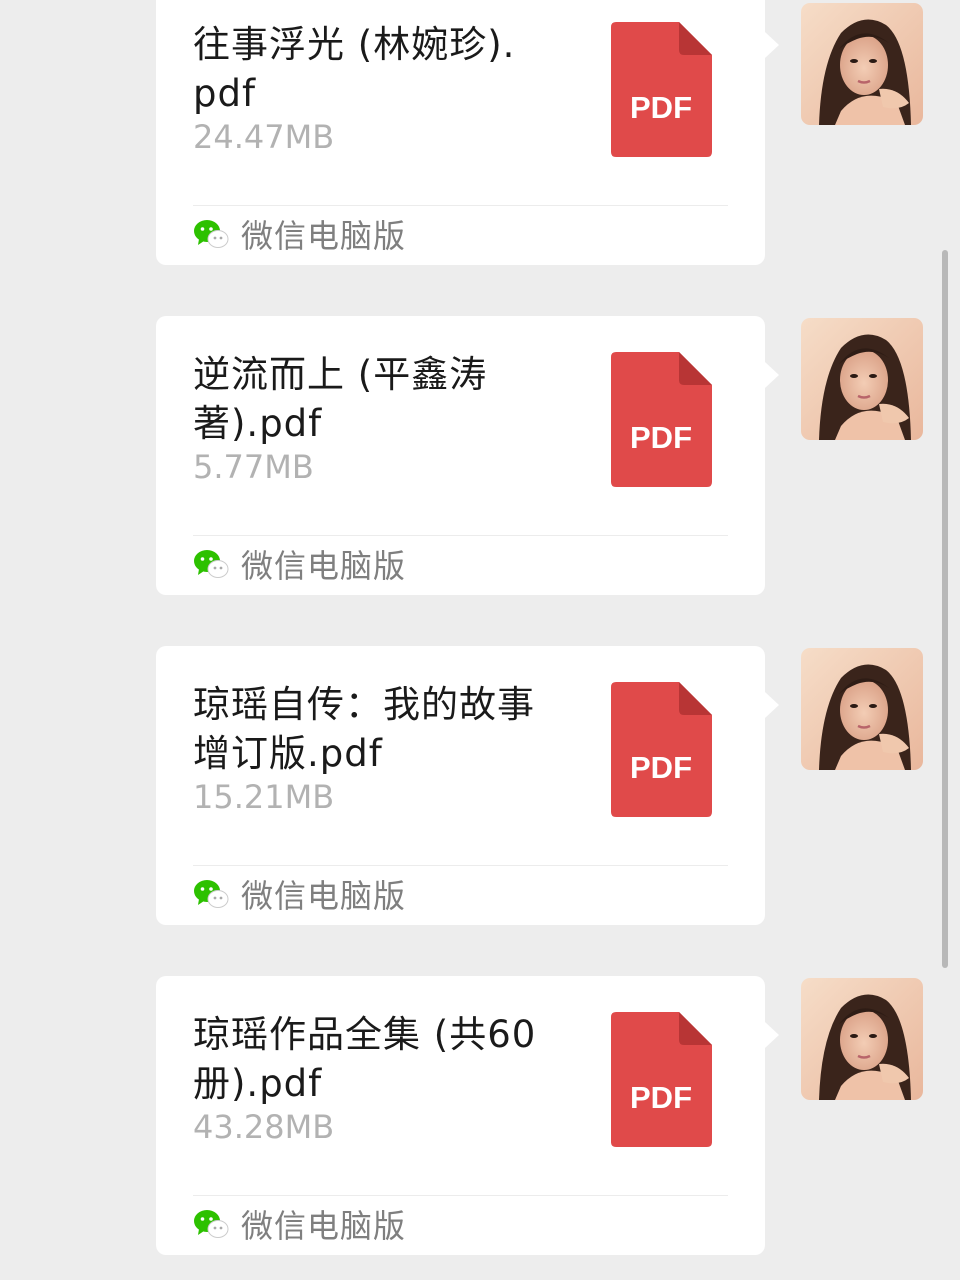 This screenshot has height=1280, width=960. What do you see at coordinates (364, 729) in the screenshot?
I see `file-name: 琼瑶自传：我的故事 增订版.pdf` at bounding box center [364, 729].